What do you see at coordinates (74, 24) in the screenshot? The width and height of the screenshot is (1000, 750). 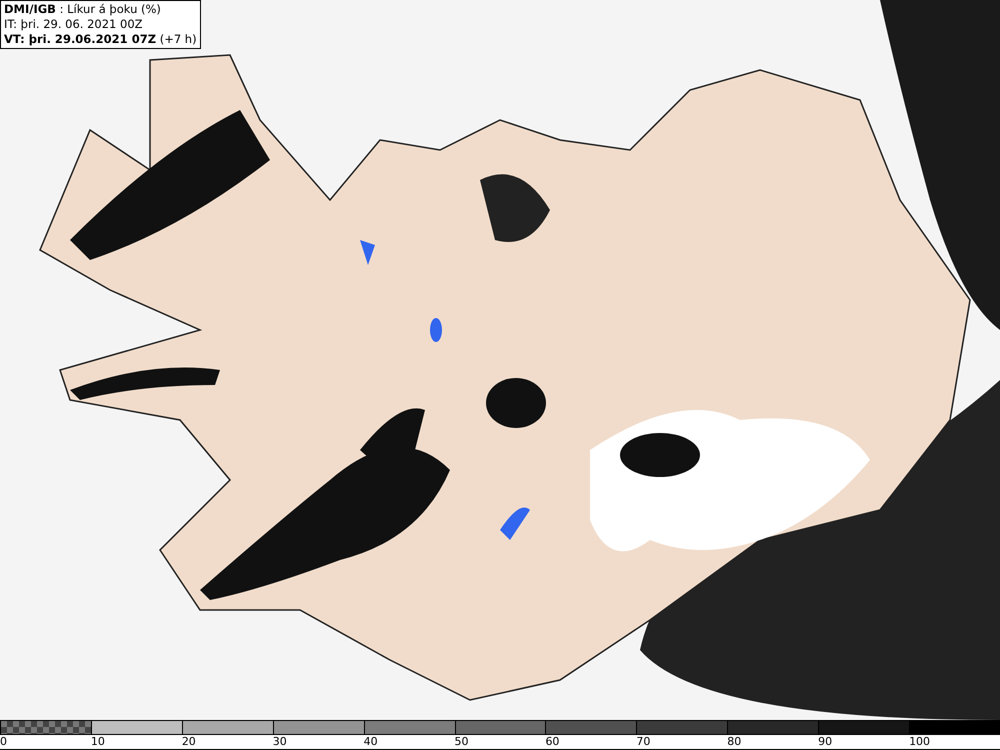 I see `header-line: IT: þri. 29. 06. 2021 00Z` at bounding box center [74, 24].